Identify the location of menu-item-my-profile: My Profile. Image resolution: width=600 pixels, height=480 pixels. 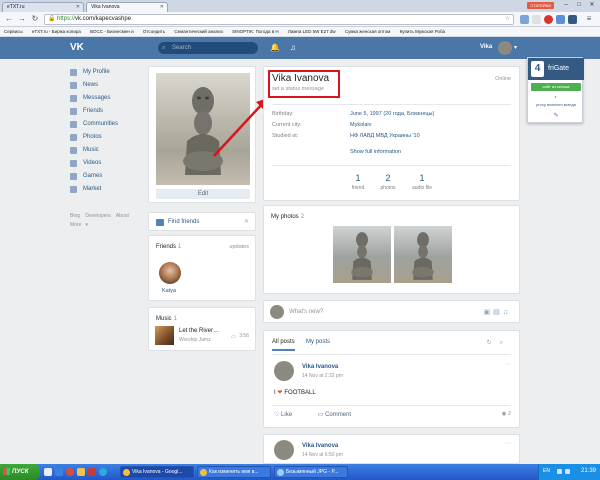
(106, 72).